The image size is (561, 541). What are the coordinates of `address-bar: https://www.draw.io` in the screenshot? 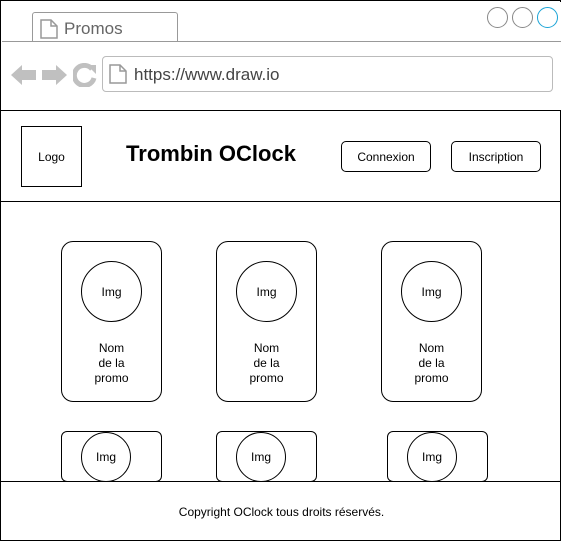 It's located at (327, 74).